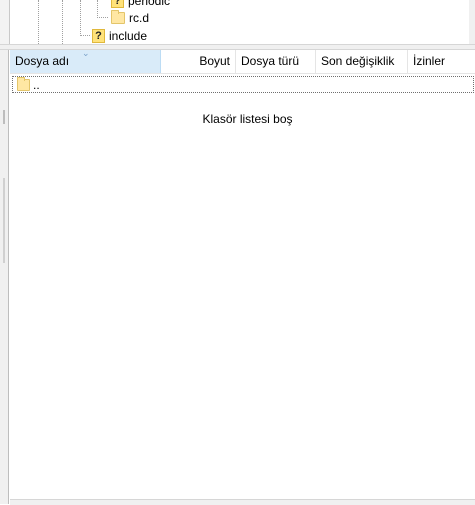 The image size is (475, 505). Describe the element at coordinates (85, 60) in the screenshot. I see `column-header-name: ⌄ Dosya adı` at that location.